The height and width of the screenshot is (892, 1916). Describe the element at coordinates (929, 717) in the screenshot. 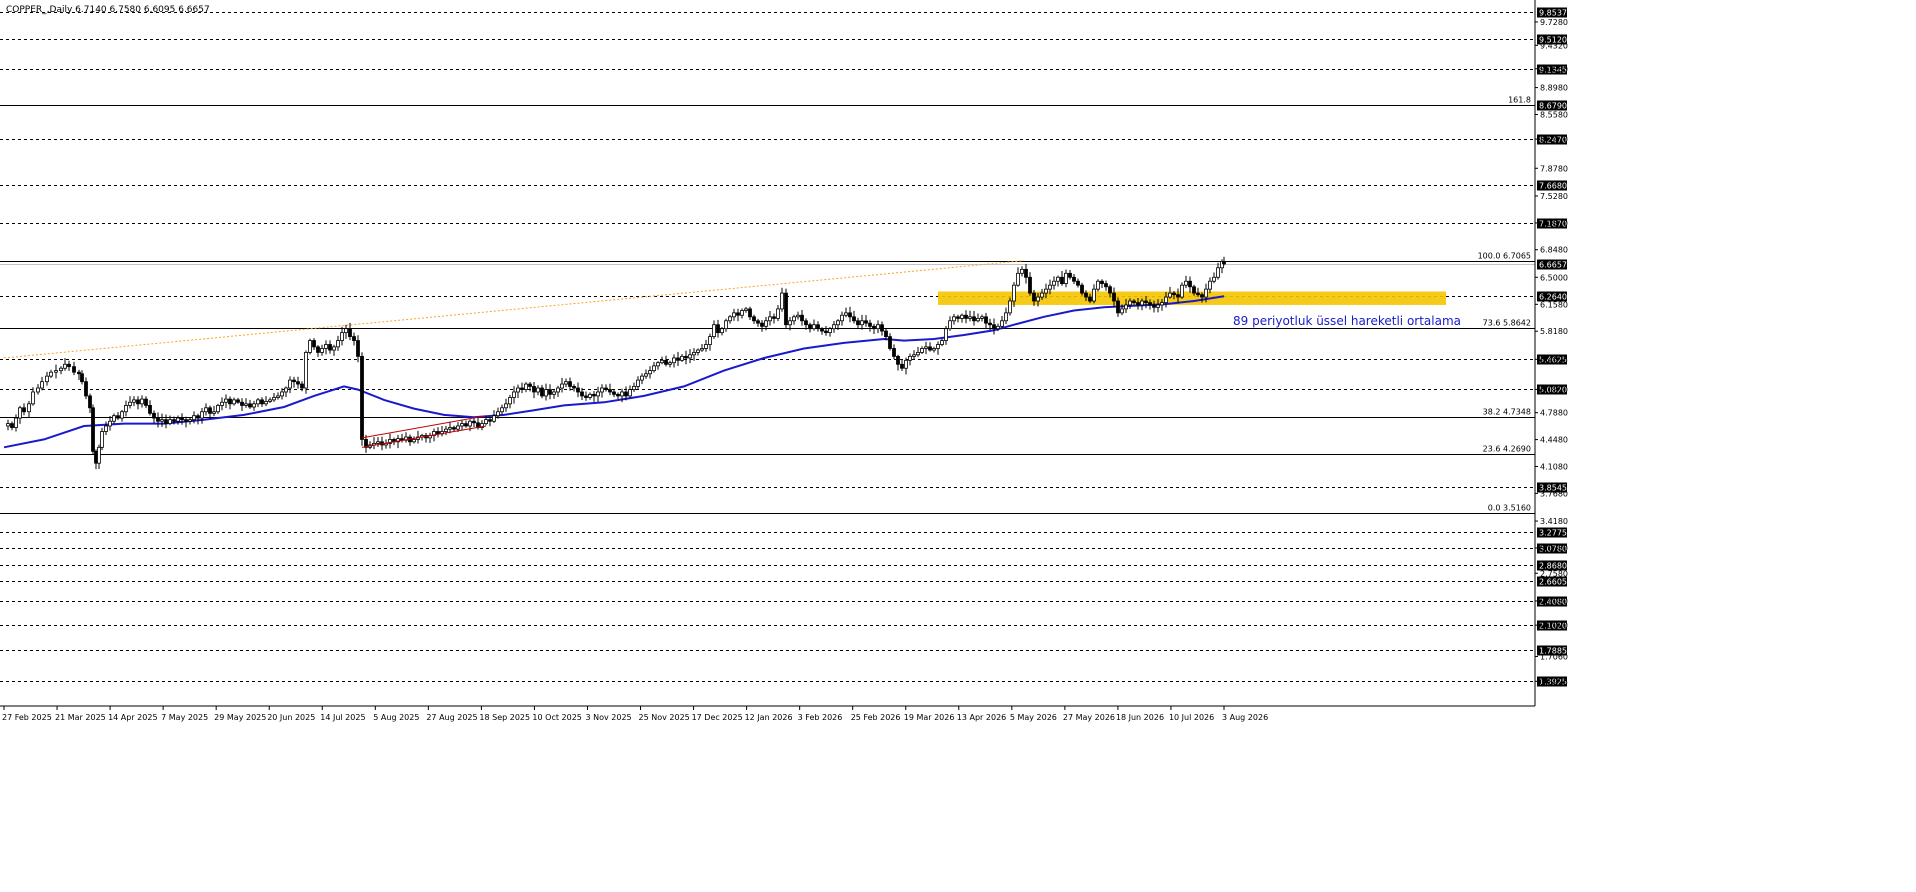

I see `time-tick-label-17: 19 Mar 2026` at that location.